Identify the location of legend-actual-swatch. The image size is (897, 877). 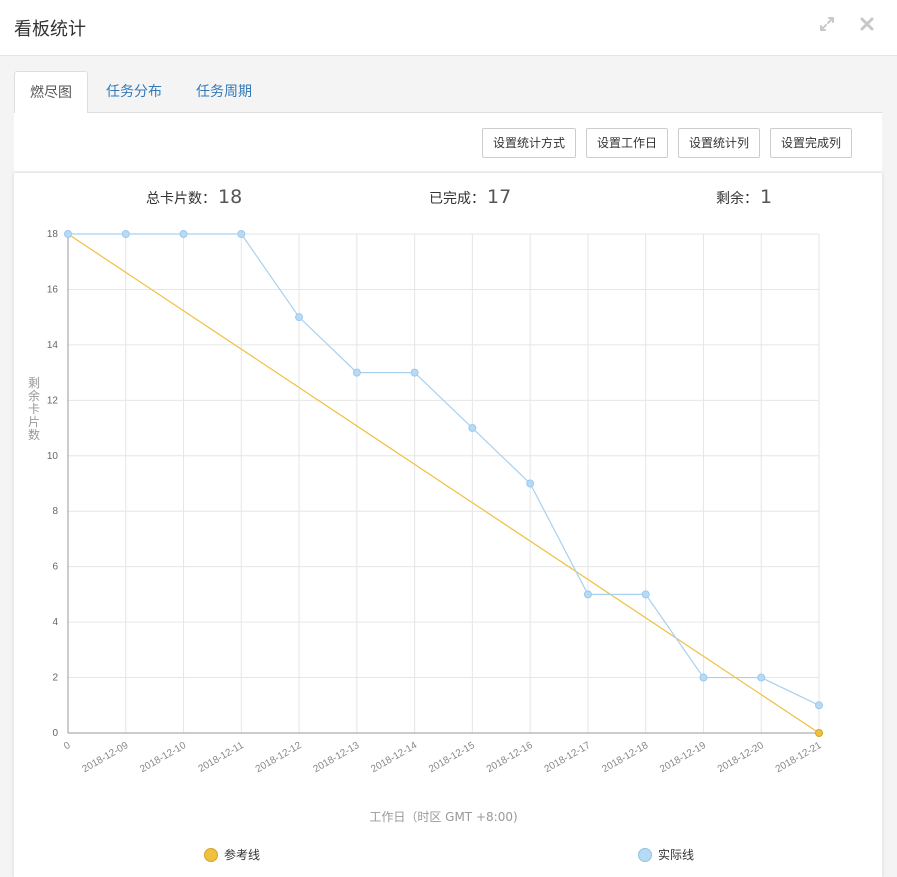
(645, 854).